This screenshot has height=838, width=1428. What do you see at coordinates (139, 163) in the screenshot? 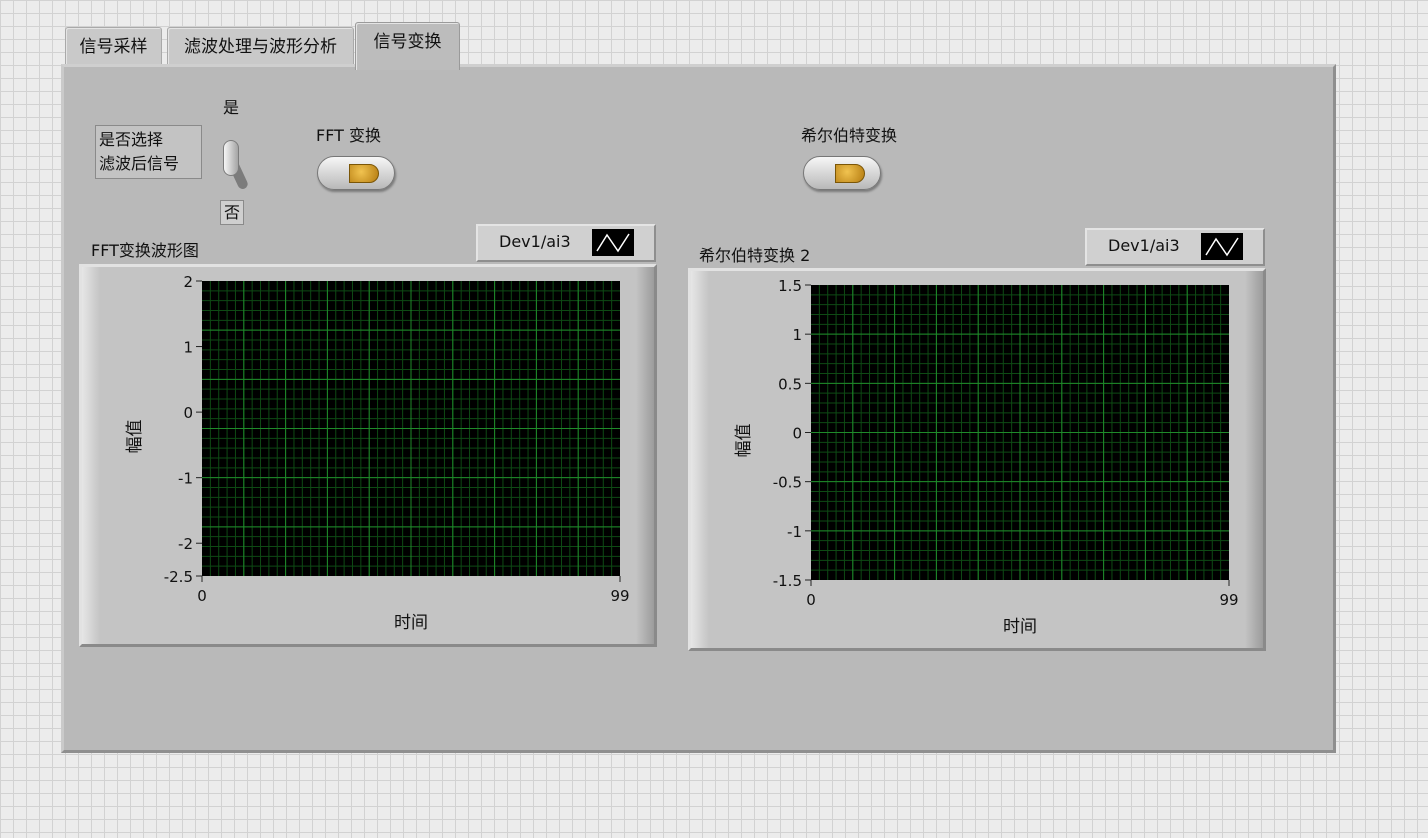
I see `filter-switch-label-line2: 滤波后信号` at bounding box center [139, 163].